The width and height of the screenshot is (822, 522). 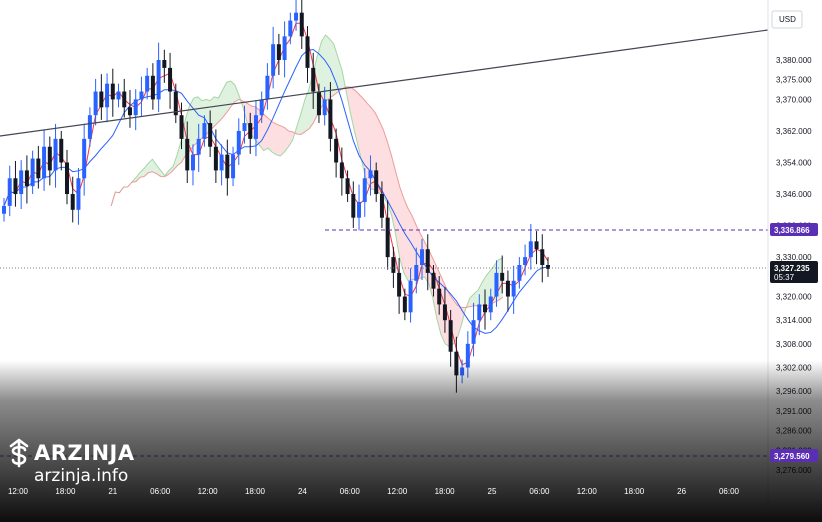 What do you see at coordinates (492, 491) in the screenshot?
I see `time-tick-label: 25` at bounding box center [492, 491].